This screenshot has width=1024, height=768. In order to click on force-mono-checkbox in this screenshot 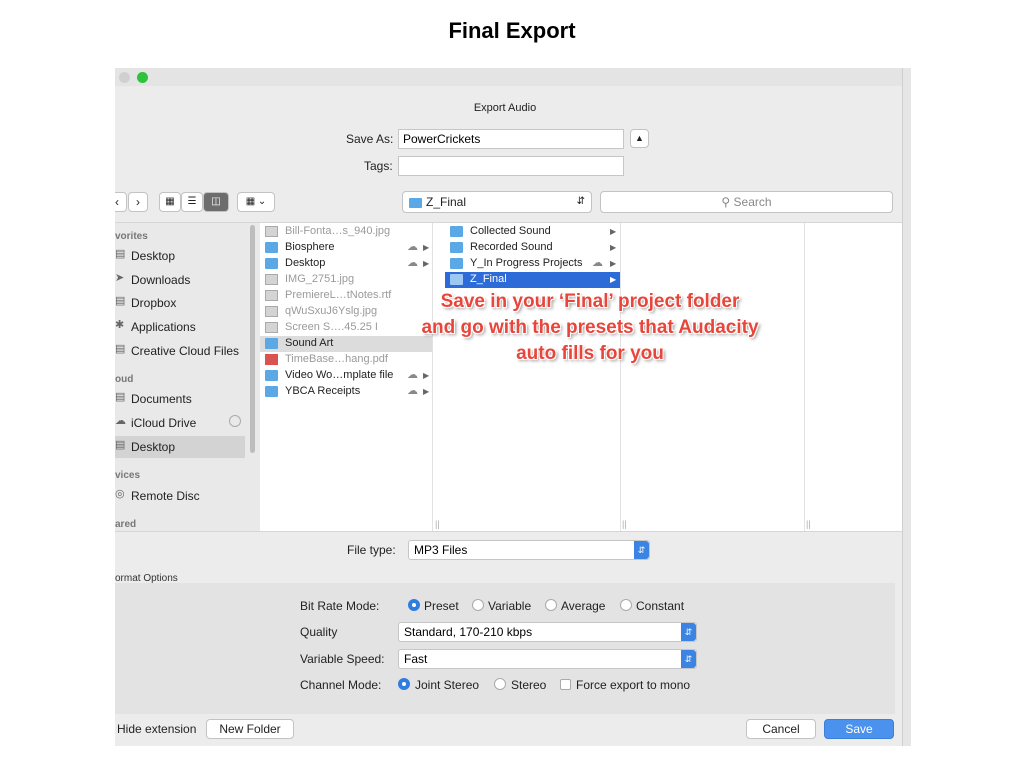, I will do `click(565, 684)`.